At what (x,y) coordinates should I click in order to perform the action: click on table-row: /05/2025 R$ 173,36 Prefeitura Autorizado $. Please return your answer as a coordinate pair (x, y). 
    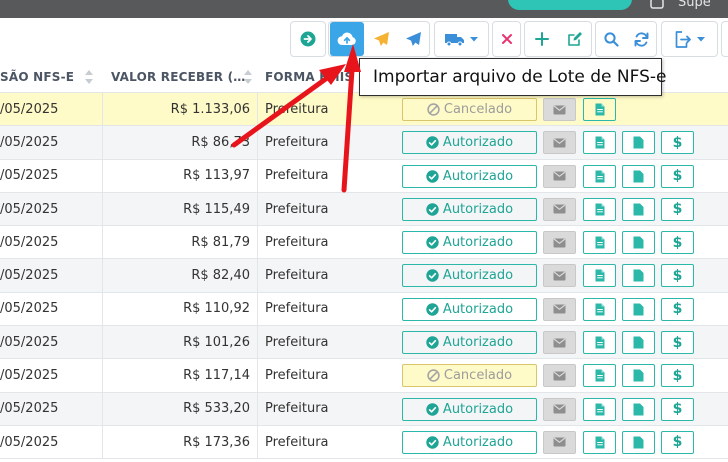
    Looking at the image, I should click on (364, 442).